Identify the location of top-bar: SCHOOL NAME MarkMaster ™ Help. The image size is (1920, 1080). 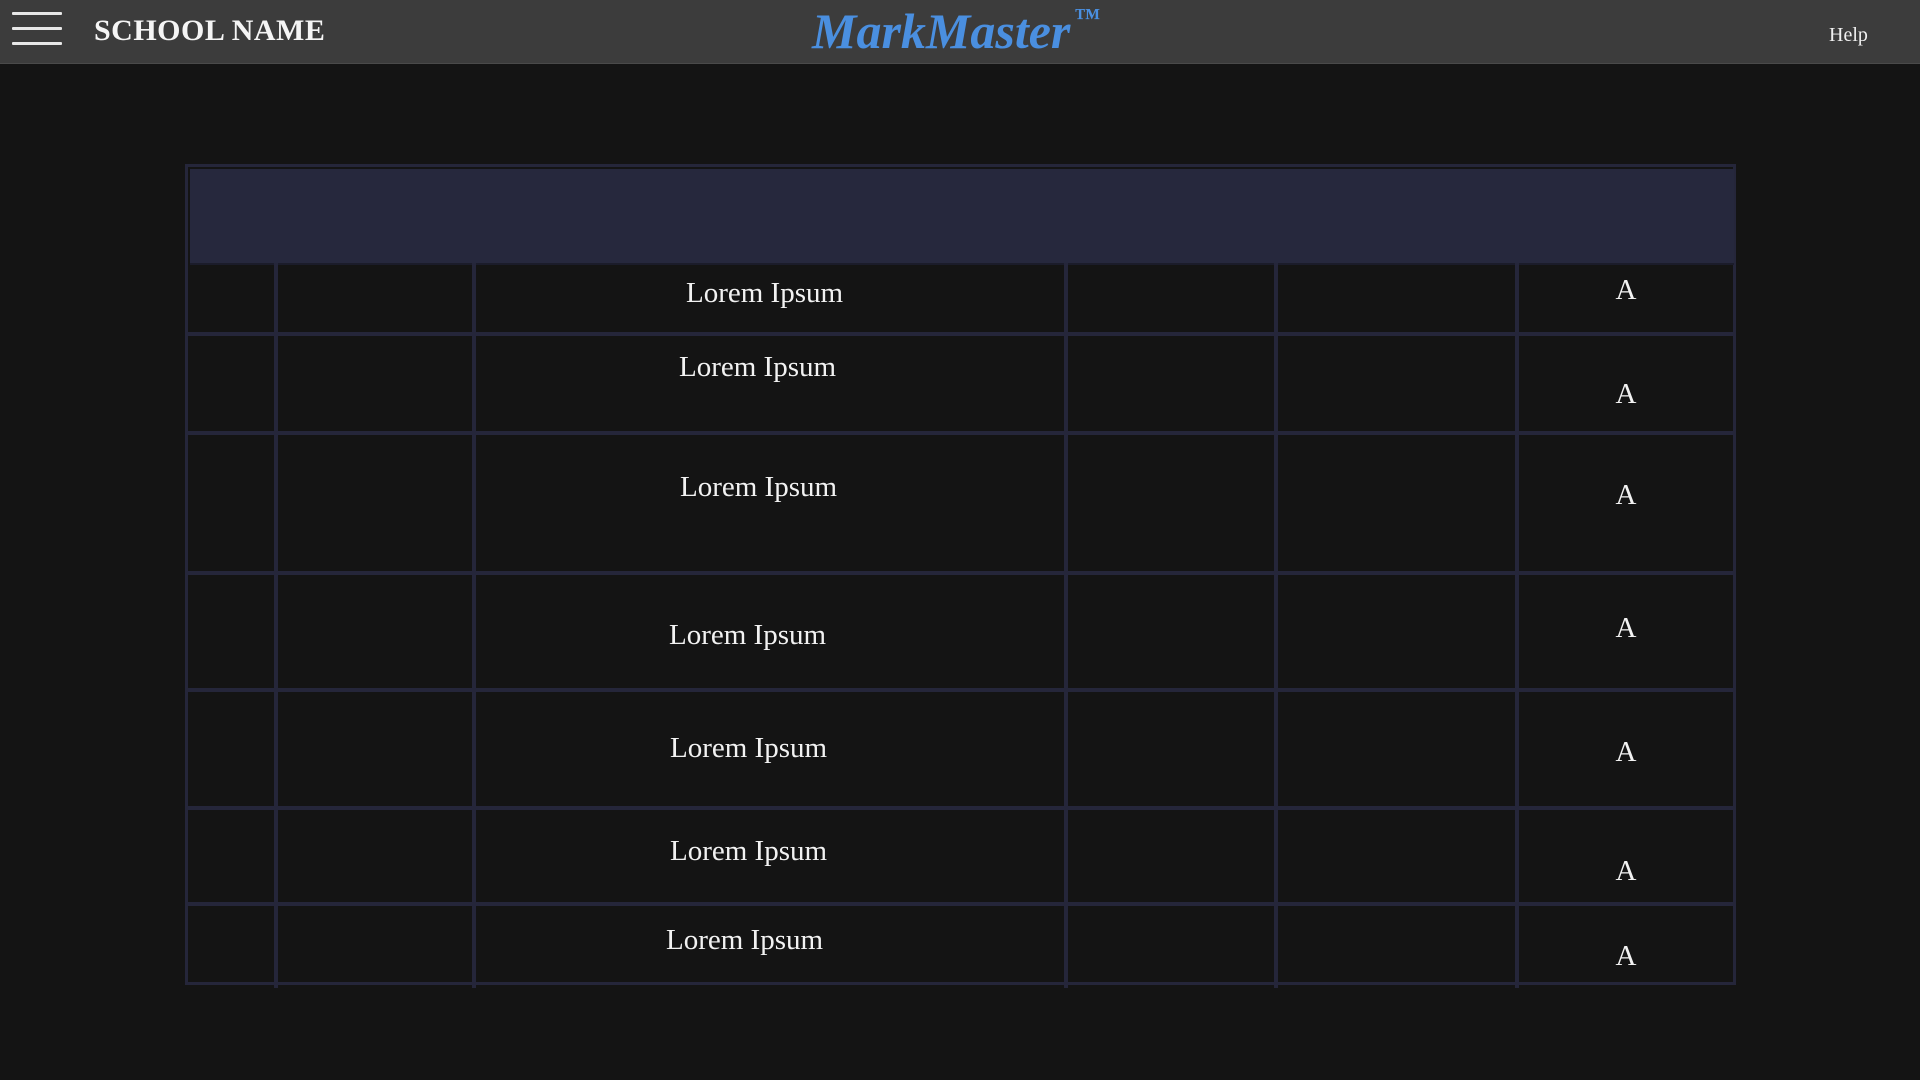
(960, 32).